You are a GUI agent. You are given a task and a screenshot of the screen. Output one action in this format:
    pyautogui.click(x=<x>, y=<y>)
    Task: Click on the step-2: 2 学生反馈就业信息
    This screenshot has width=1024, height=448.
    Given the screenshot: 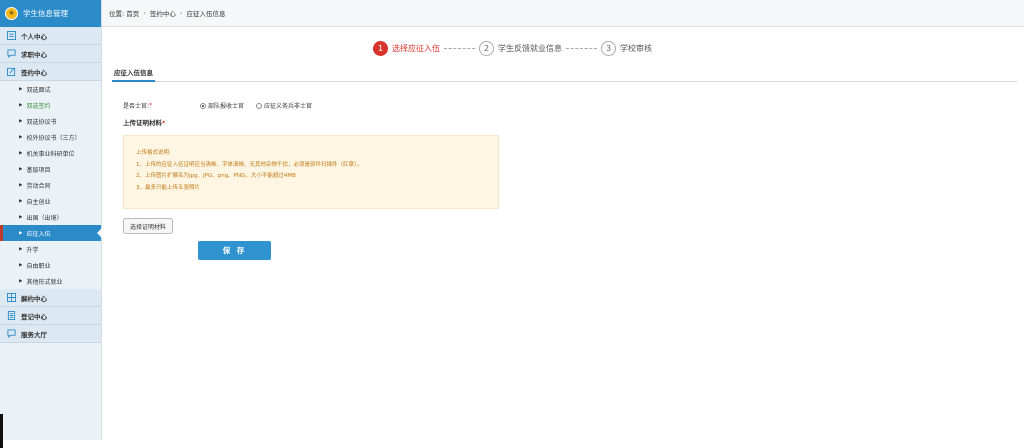 What is the action you would take?
    pyautogui.click(x=520, y=48)
    